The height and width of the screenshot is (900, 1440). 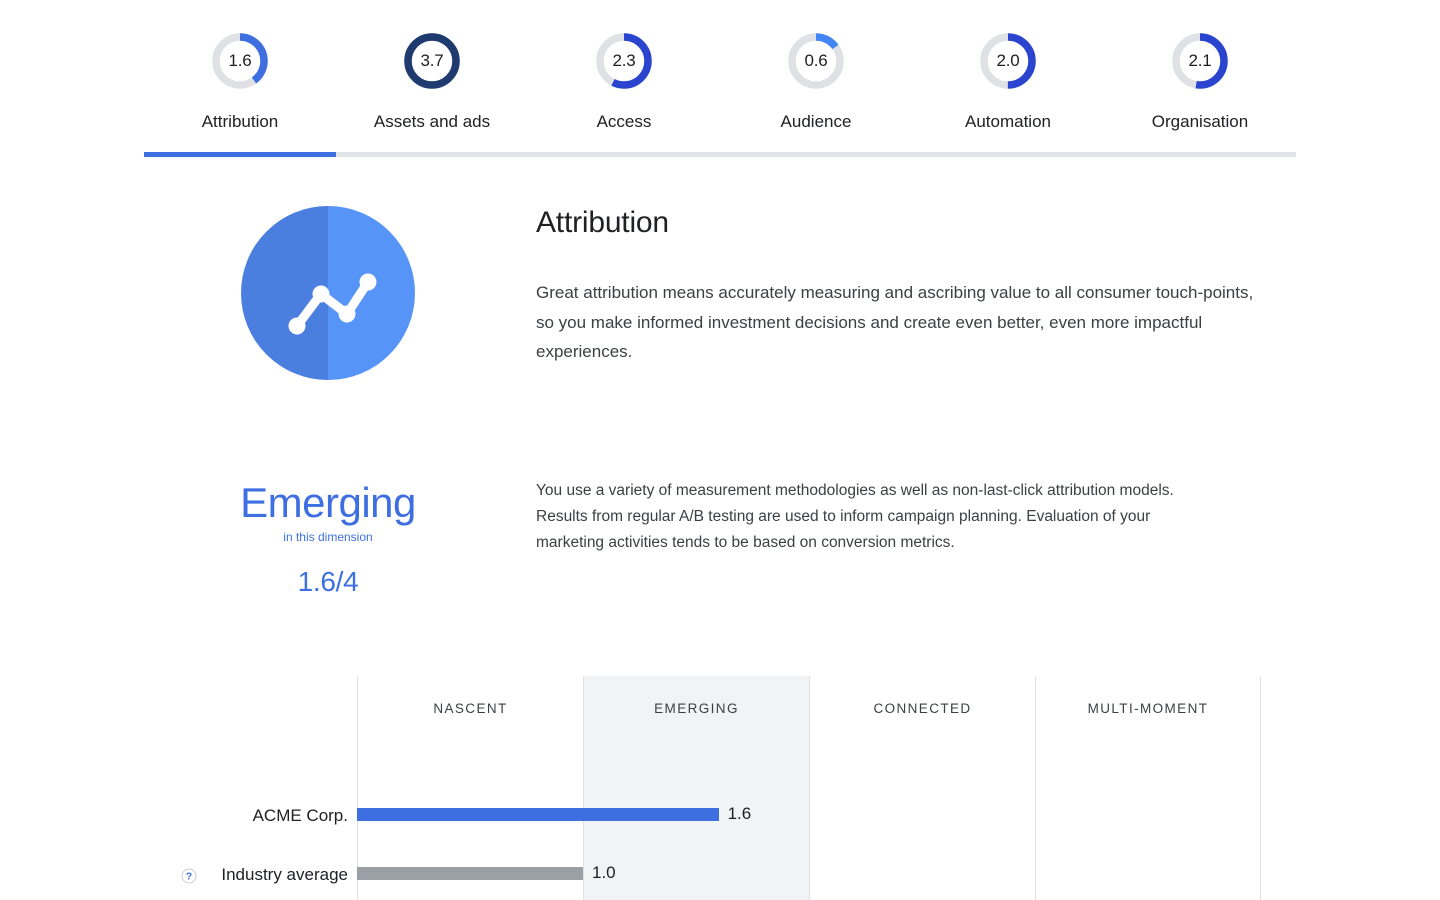 What do you see at coordinates (720, 874) in the screenshot?
I see `chart-bar-row: ? Industry average 1.0` at bounding box center [720, 874].